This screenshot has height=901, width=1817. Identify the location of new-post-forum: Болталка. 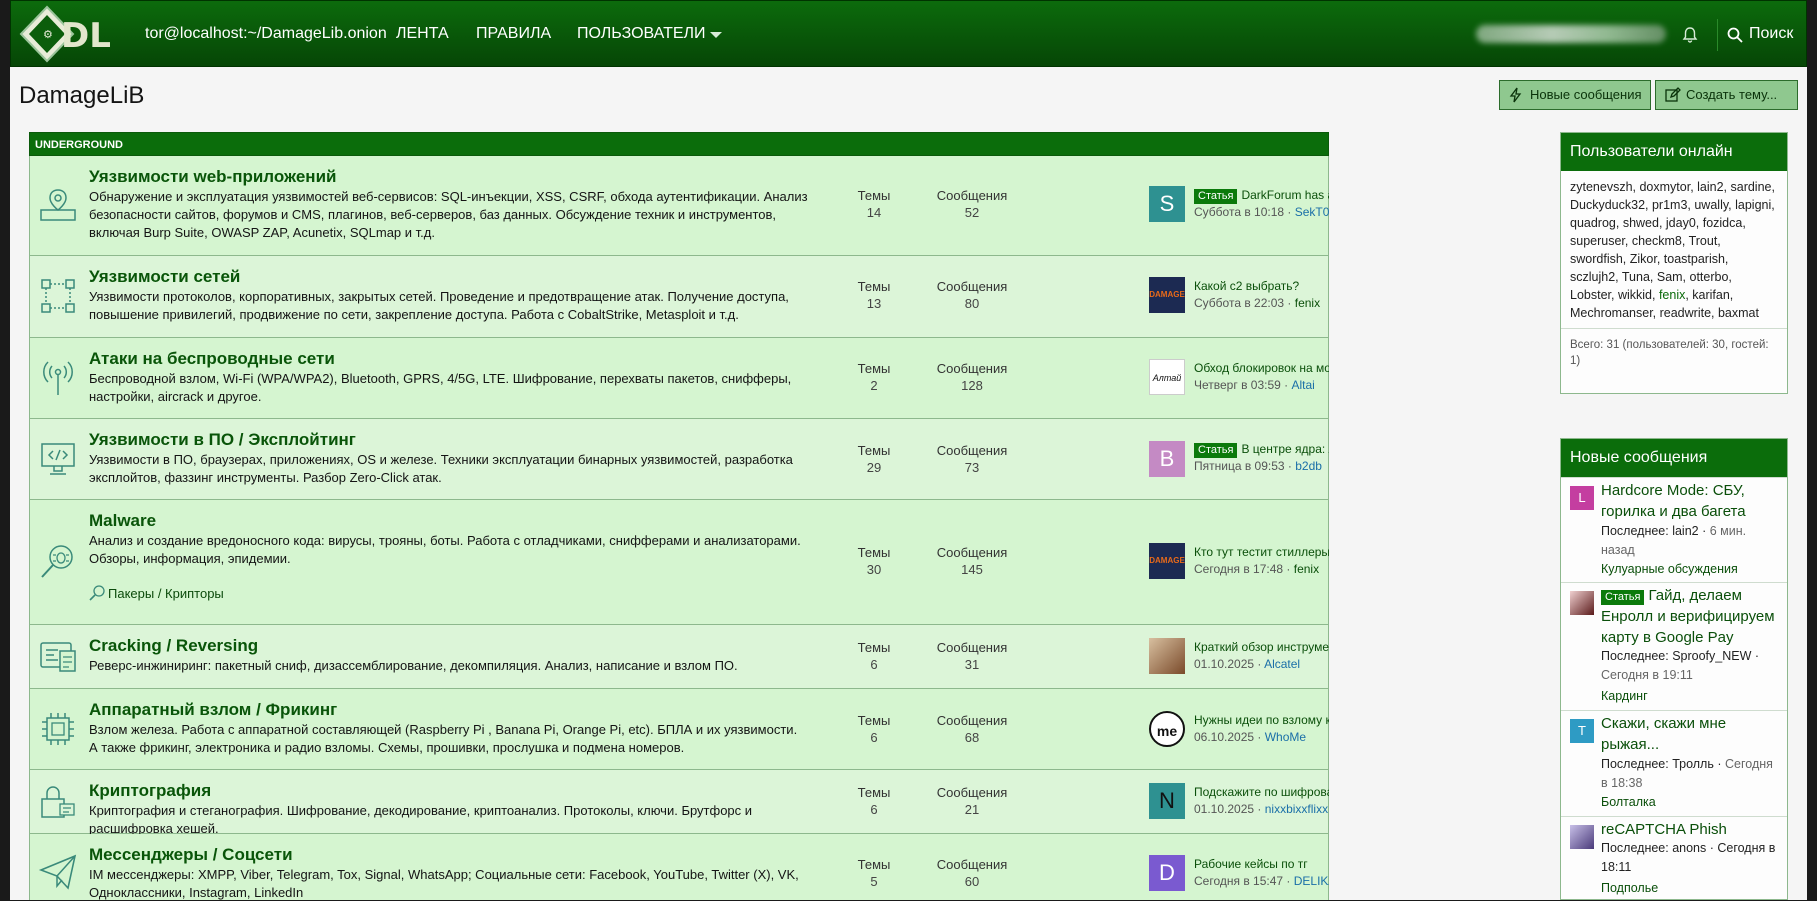
(1628, 802).